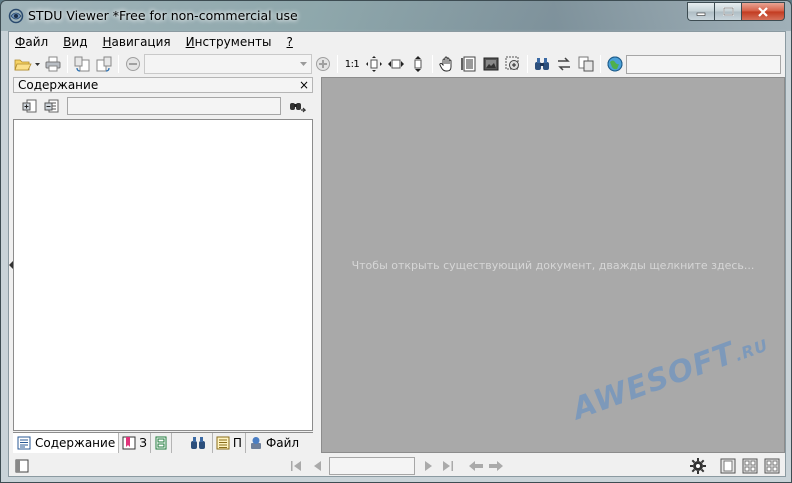 This screenshot has height=483, width=792. What do you see at coordinates (703, 64) in the screenshot?
I see `toolbar-search-input` at bounding box center [703, 64].